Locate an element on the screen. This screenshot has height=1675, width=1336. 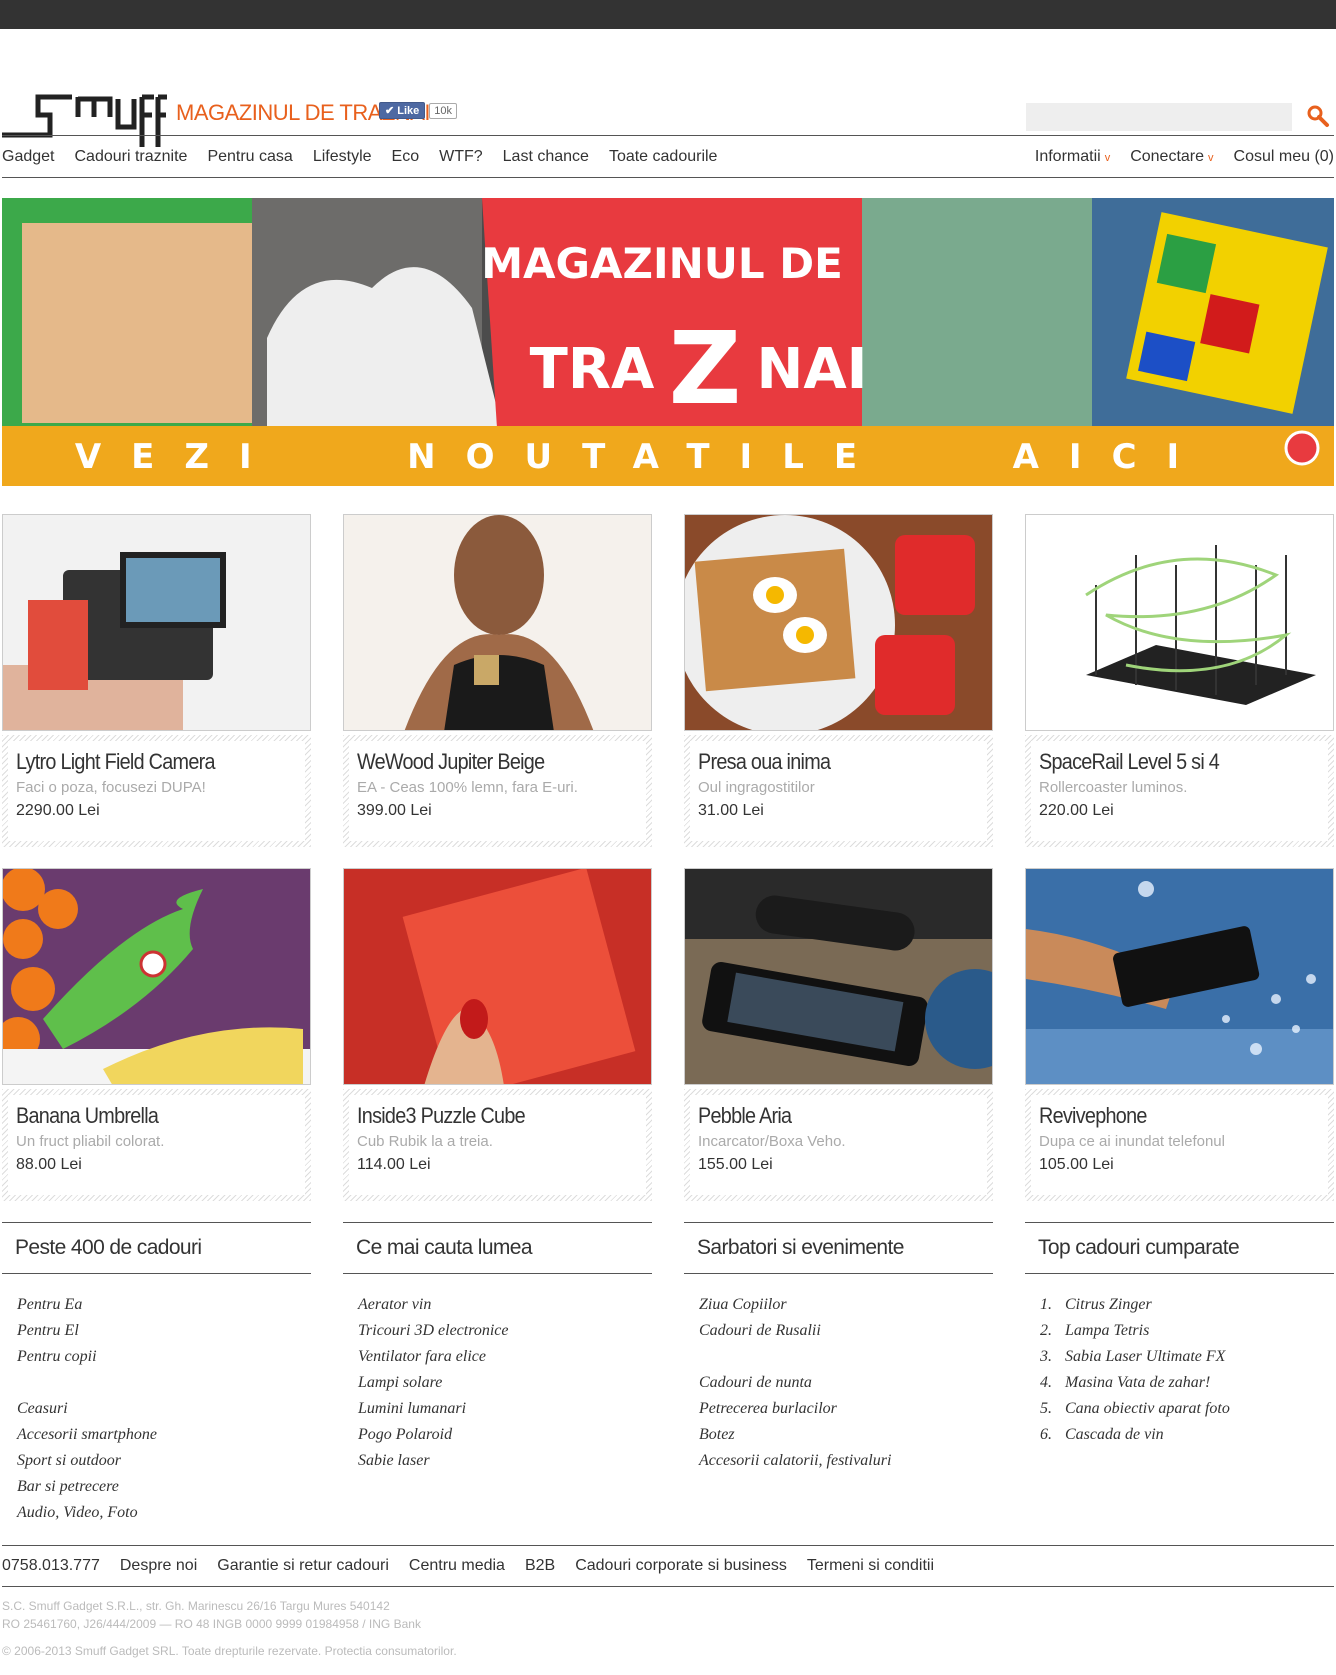
search-icon is located at coordinates (1318, 116).